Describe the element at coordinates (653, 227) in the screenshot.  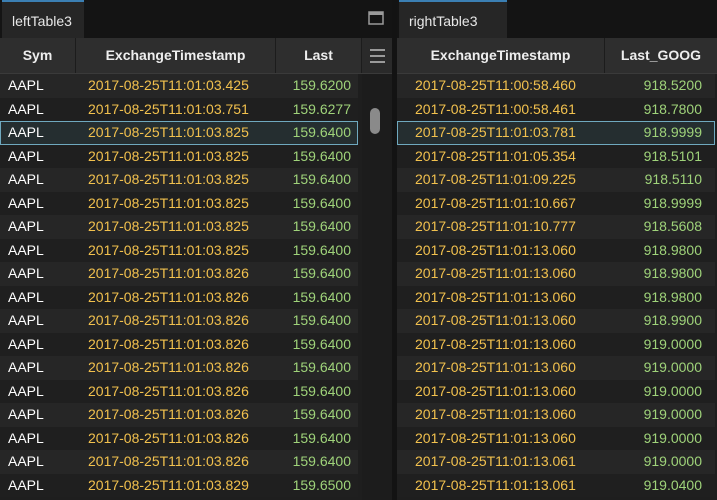
I see `cell-last-goog: 918.5608` at that location.